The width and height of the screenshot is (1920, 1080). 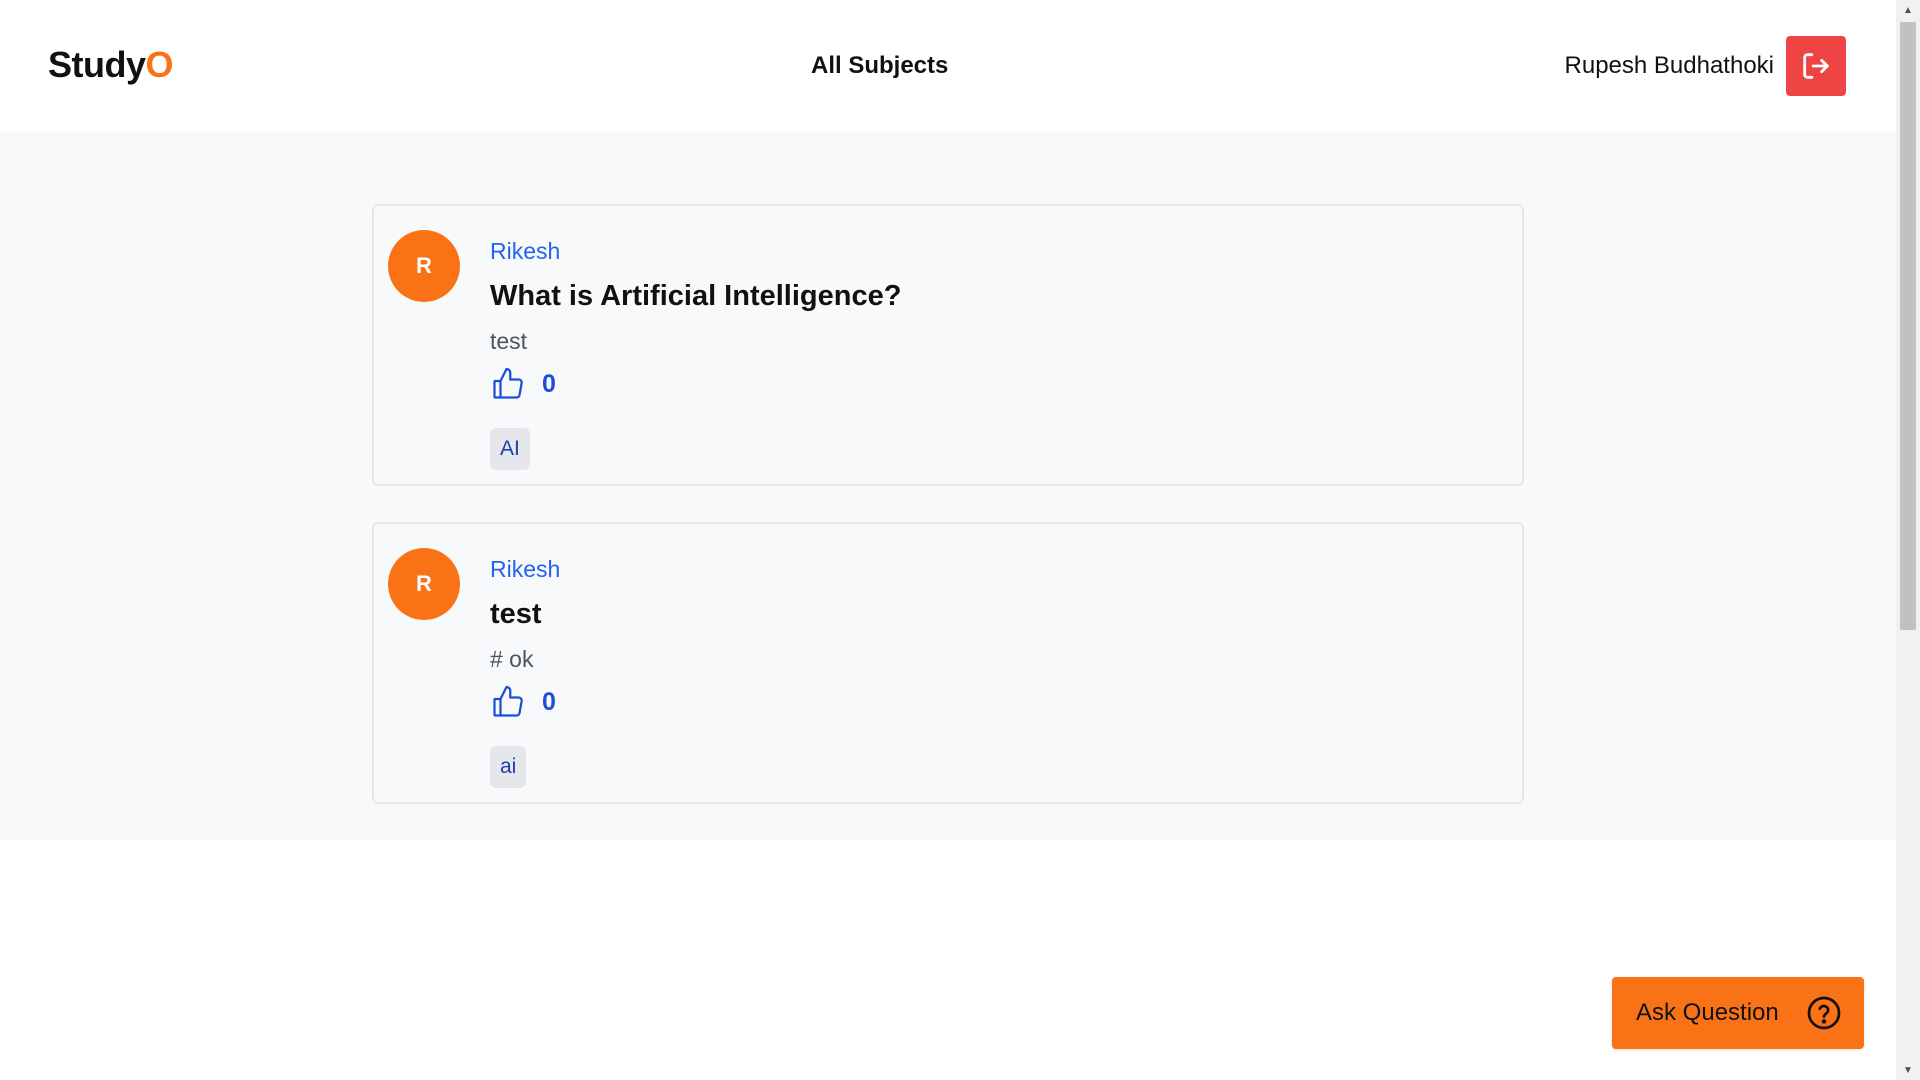 What do you see at coordinates (695, 296) in the screenshot?
I see `question-title: What is Artificial Intelligence?` at bounding box center [695, 296].